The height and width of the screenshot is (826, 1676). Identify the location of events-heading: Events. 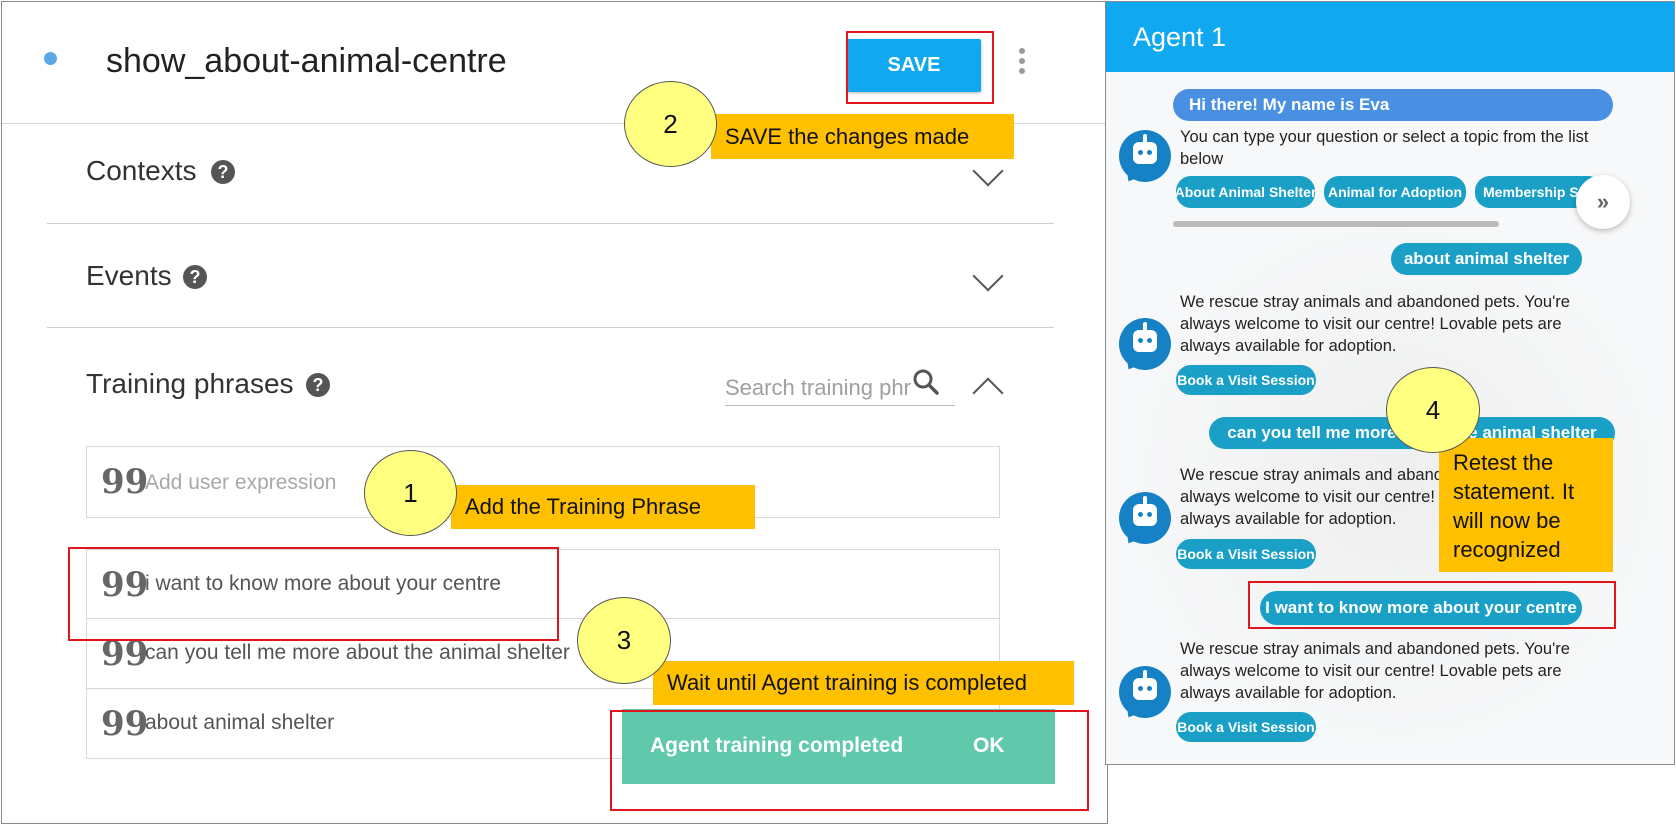
(129, 275).